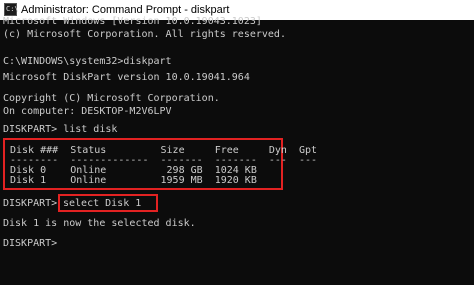 This screenshot has width=474, height=285. I want to click on console-line-select-disk: select Disk 1, so click(102, 203).